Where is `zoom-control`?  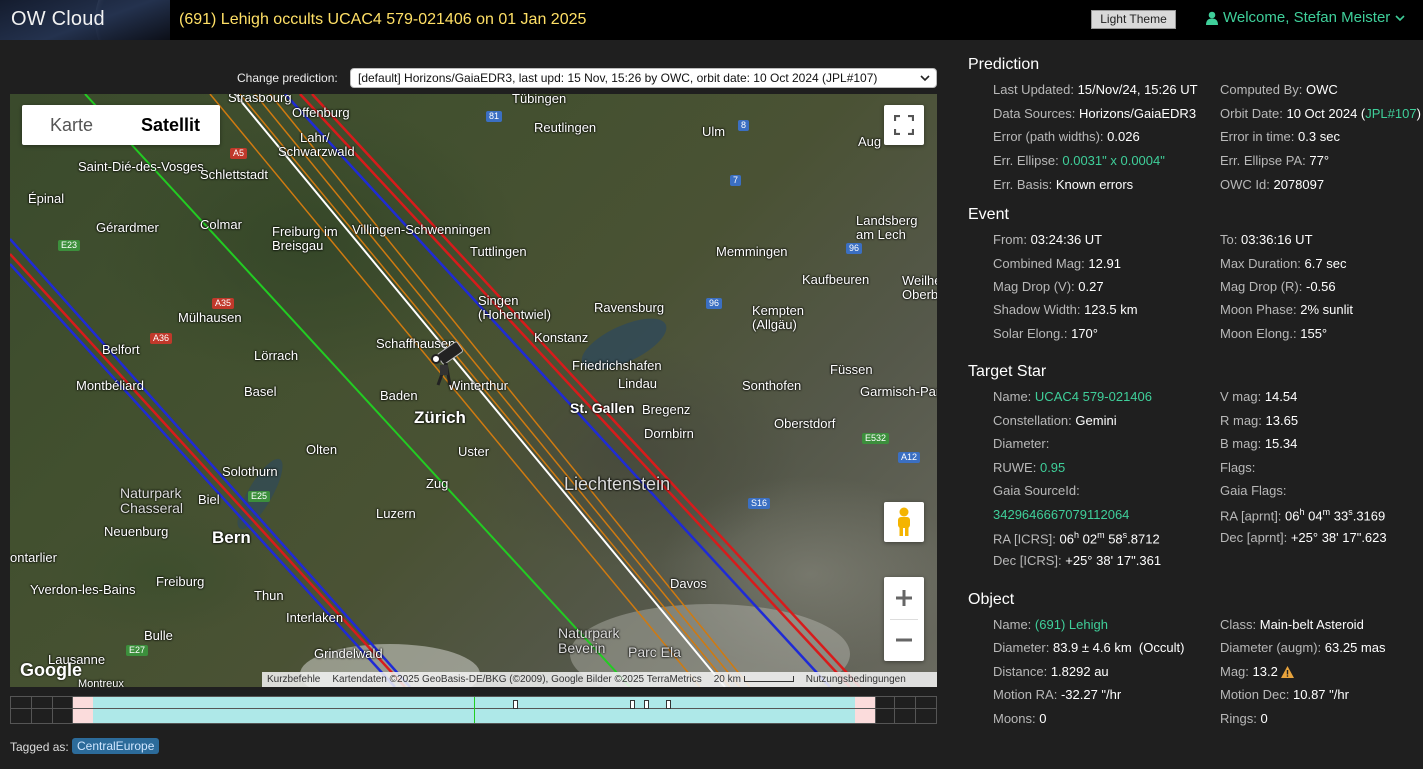
zoom-control is located at coordinates (904, 619).